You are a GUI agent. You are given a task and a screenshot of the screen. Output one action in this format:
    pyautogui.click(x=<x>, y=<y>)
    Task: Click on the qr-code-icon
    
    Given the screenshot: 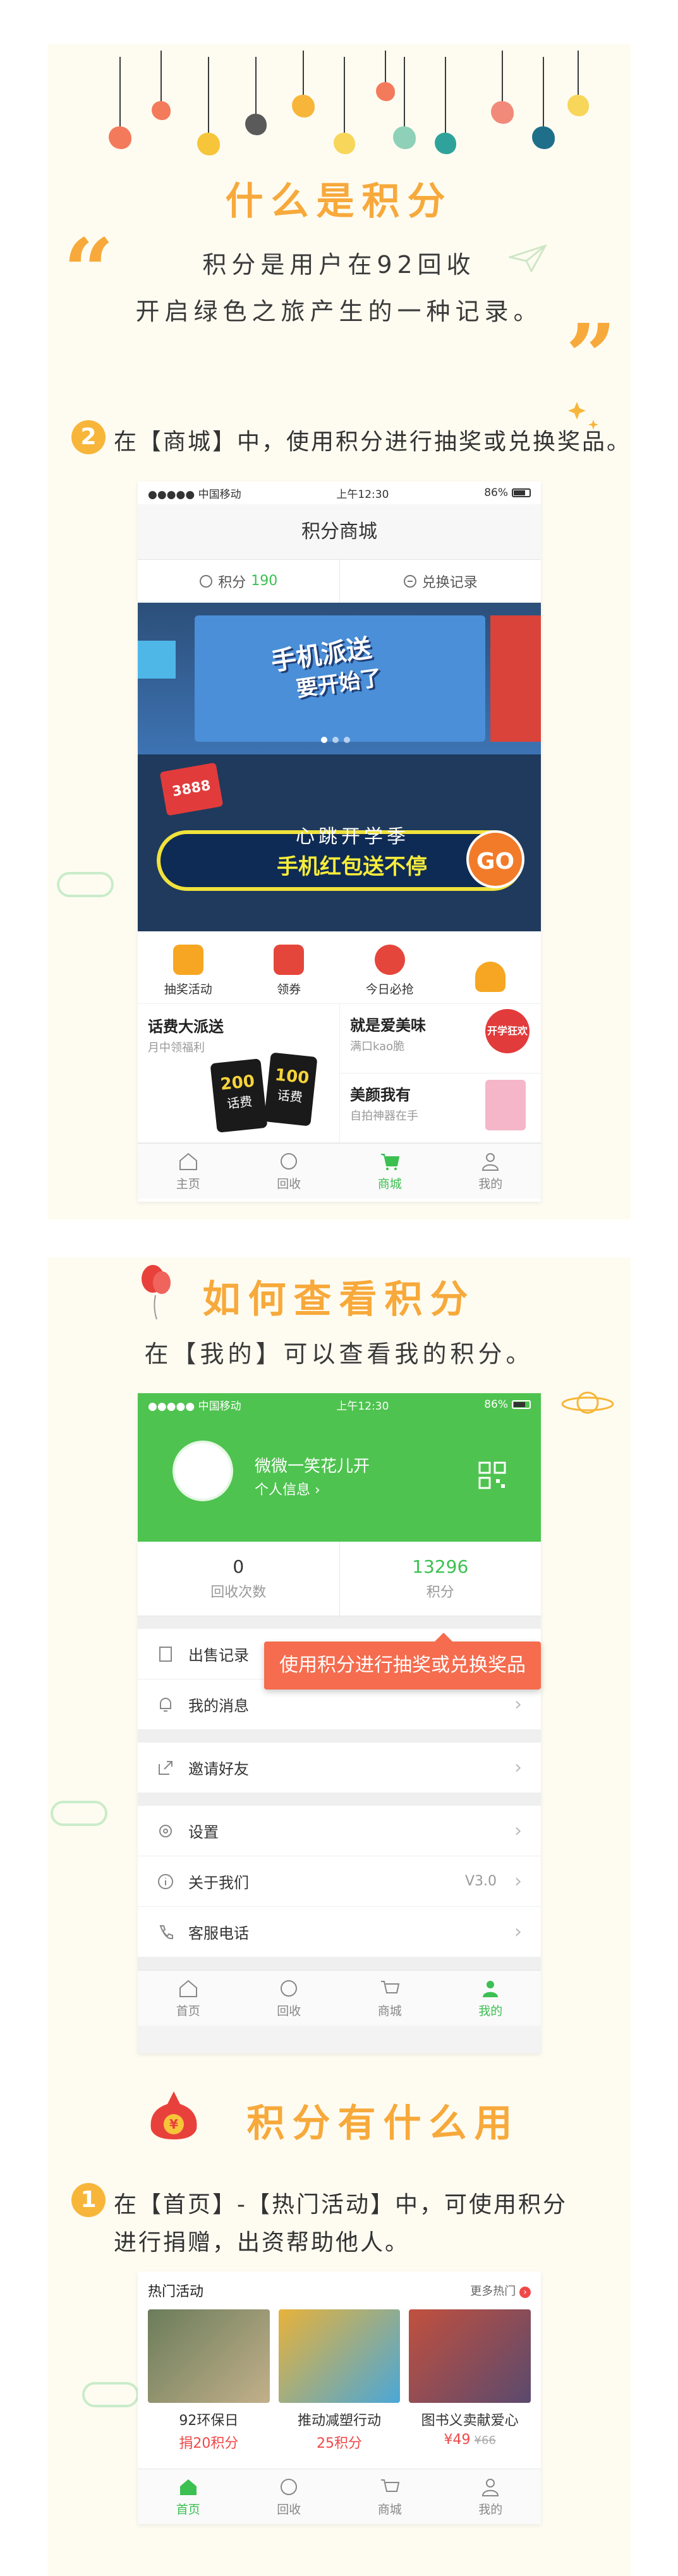 What is the action you would take?
    pyautogui.click(x=492, y=1475)
    